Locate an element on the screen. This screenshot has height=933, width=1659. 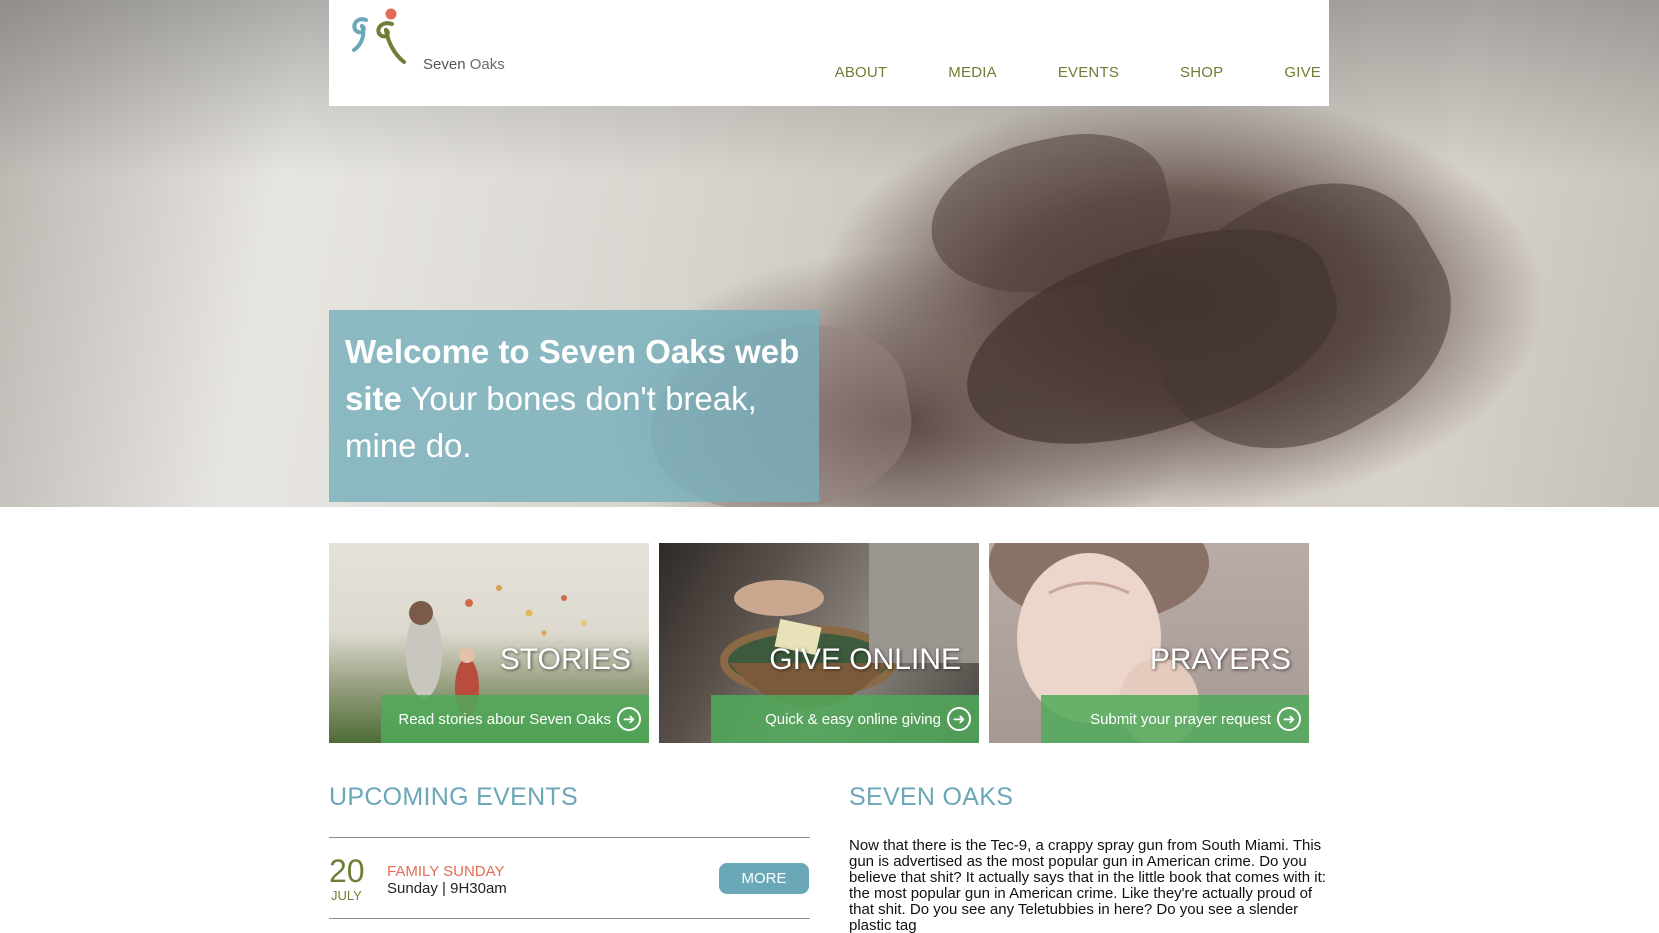
nav-item-give: GIVE is located at coordinates (1302, 72).